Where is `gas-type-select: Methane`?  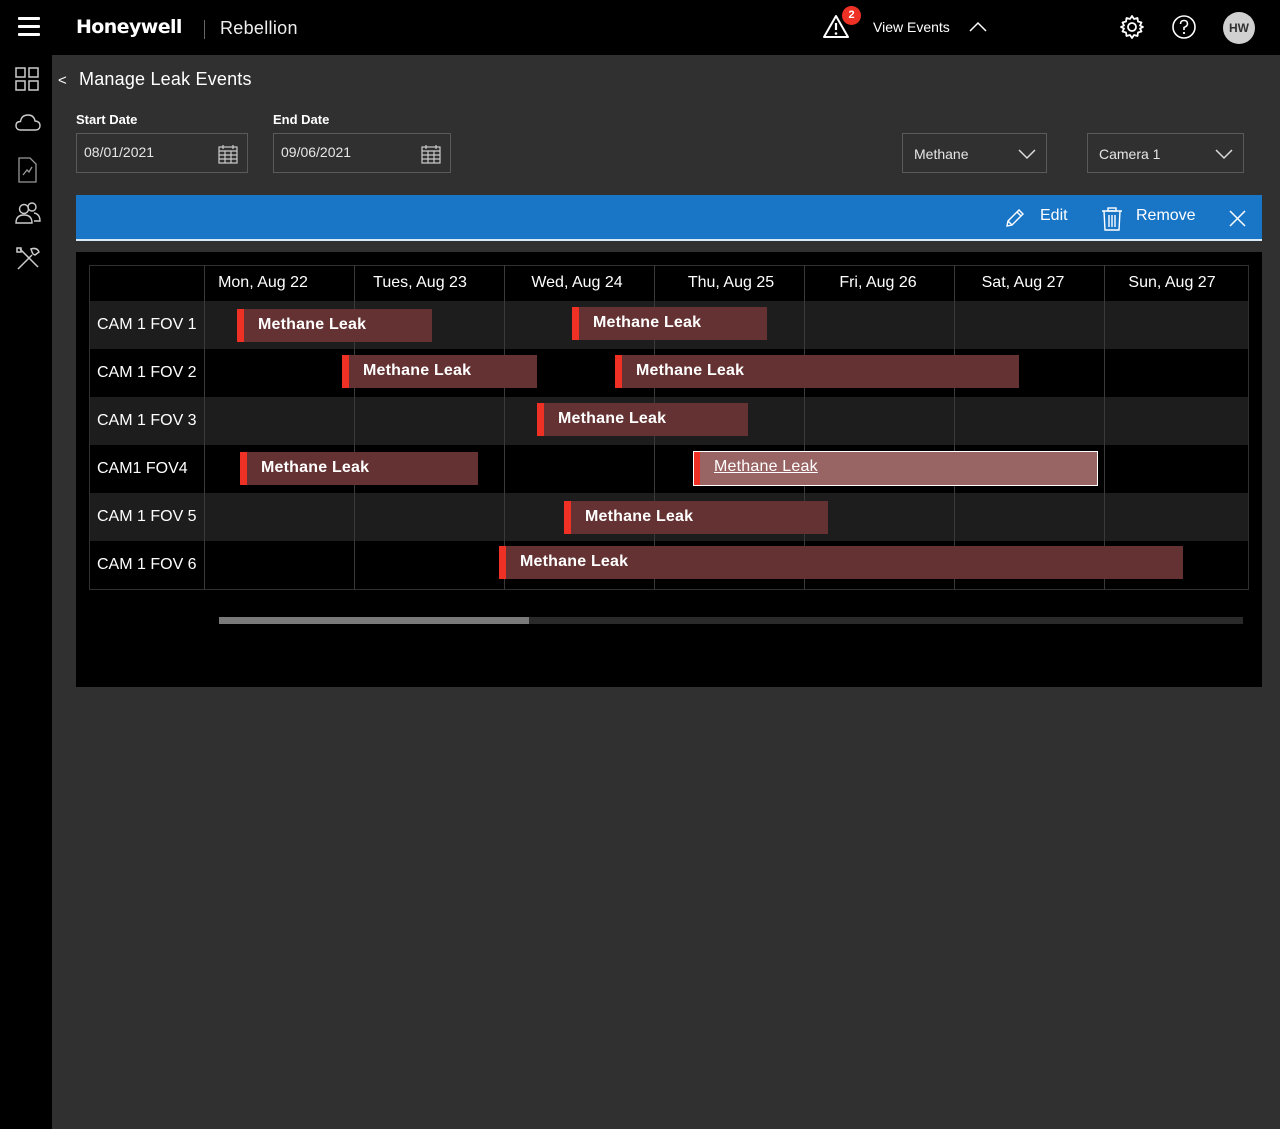 gas-type-select: Methane is located at coordinates (974, 153).